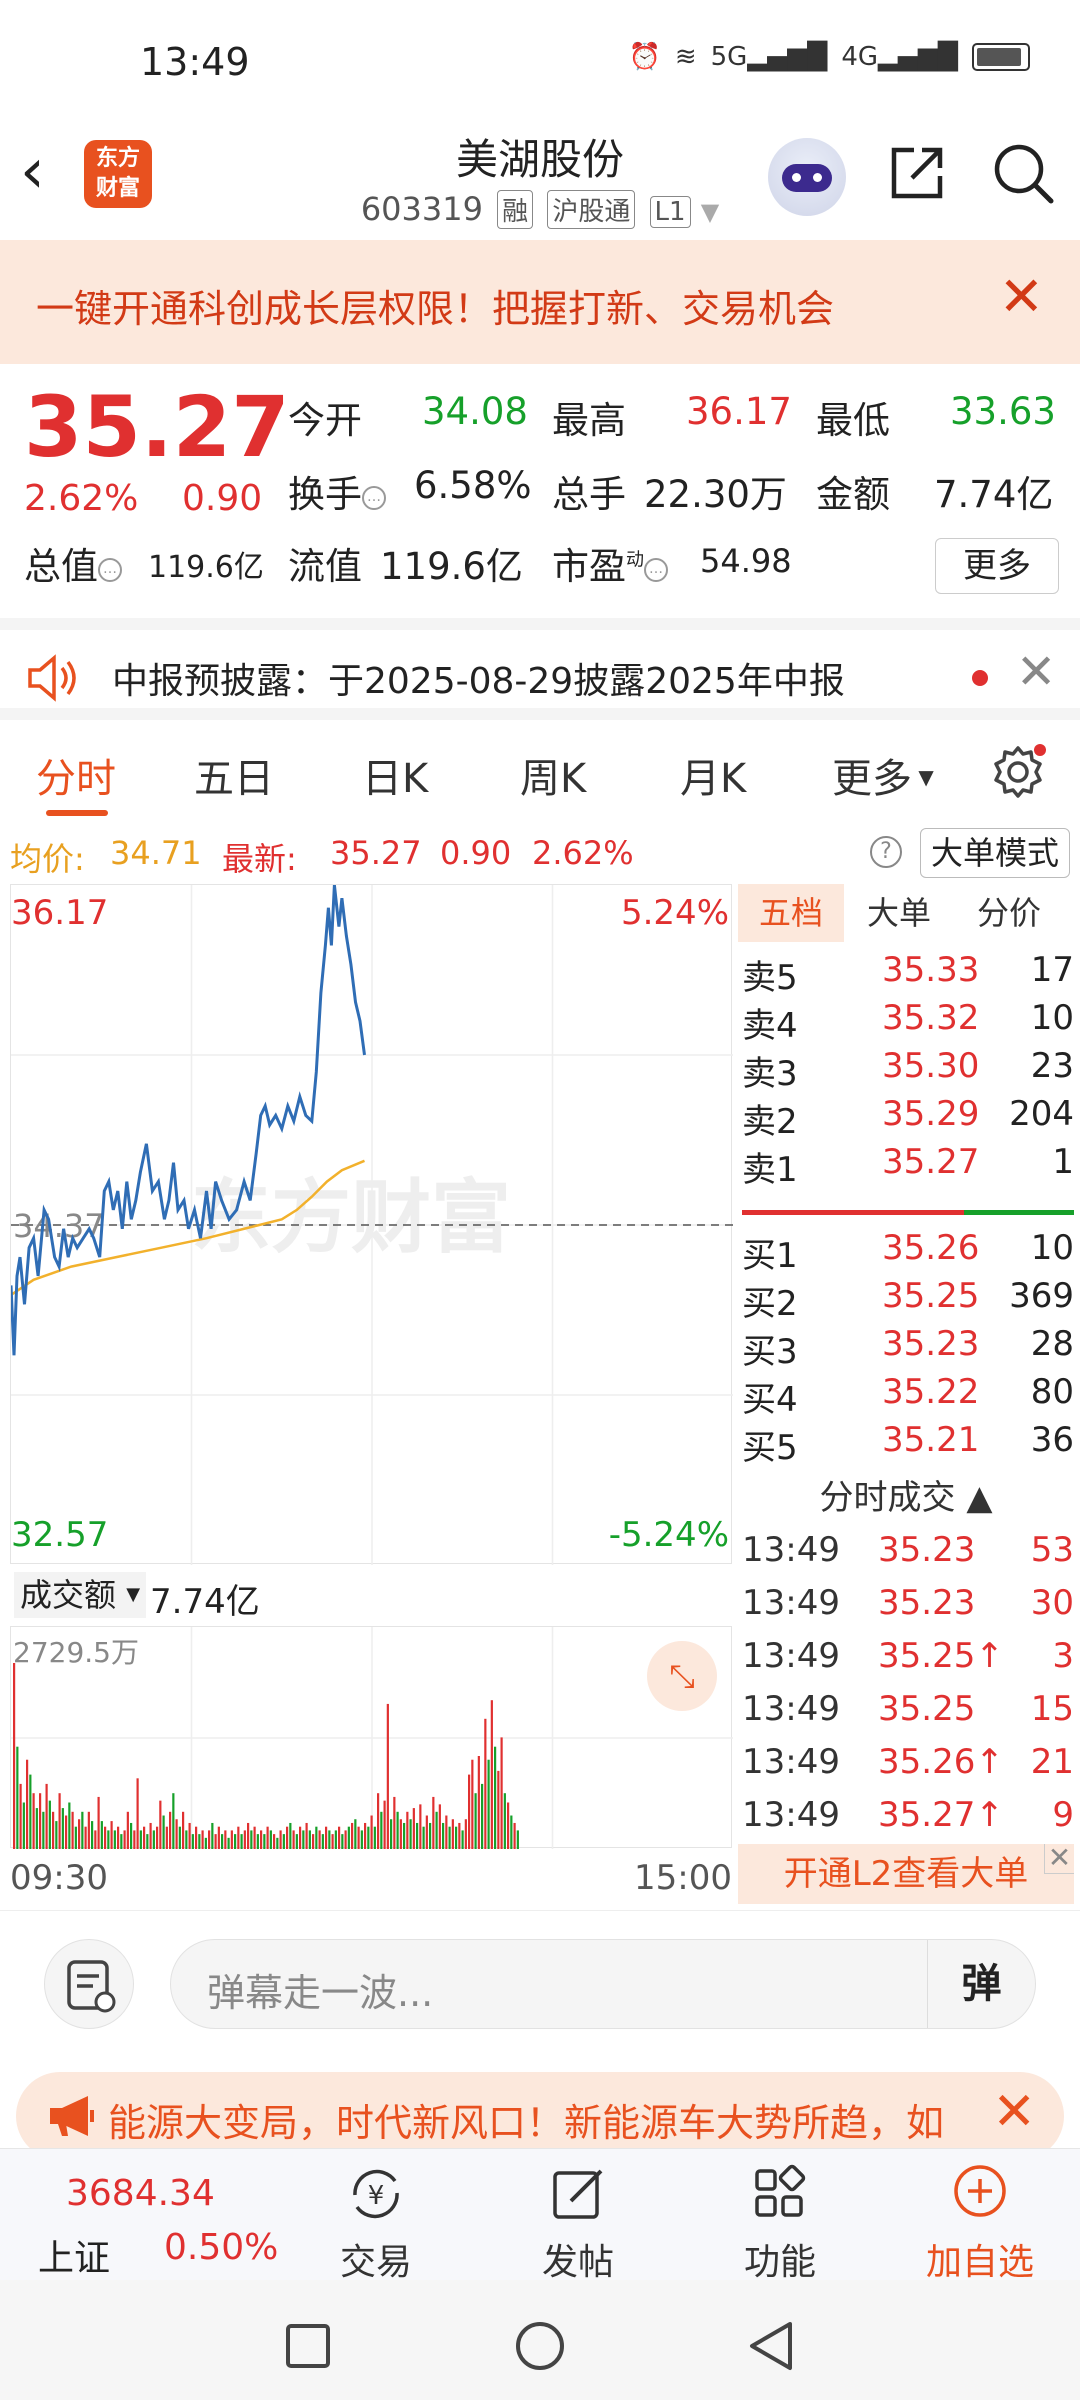 This screenshot has width=1080, height=2400. Describe the element at coordinates (376, 2222) in the screenshot. I see `nav-trade: ¥ 交易` at that location.